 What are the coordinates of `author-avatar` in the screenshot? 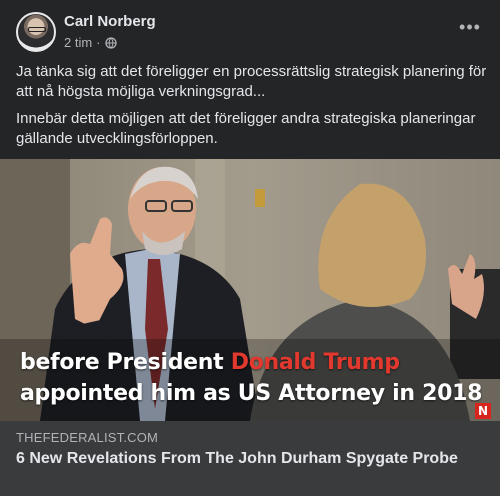 It's located at (36, 32).